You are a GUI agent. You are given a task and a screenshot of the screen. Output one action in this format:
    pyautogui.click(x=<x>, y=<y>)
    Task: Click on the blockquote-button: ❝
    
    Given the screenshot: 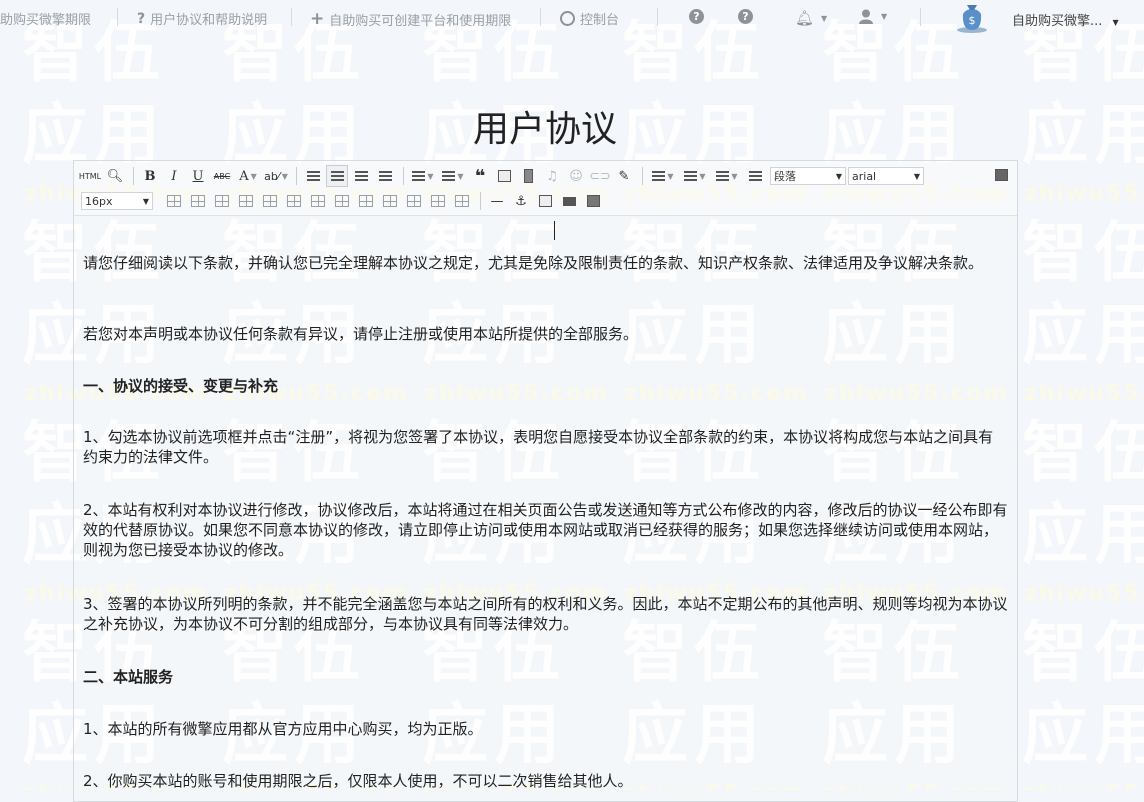 What is the action you would take?
    pyautogui.click(x=480, y=176)
    